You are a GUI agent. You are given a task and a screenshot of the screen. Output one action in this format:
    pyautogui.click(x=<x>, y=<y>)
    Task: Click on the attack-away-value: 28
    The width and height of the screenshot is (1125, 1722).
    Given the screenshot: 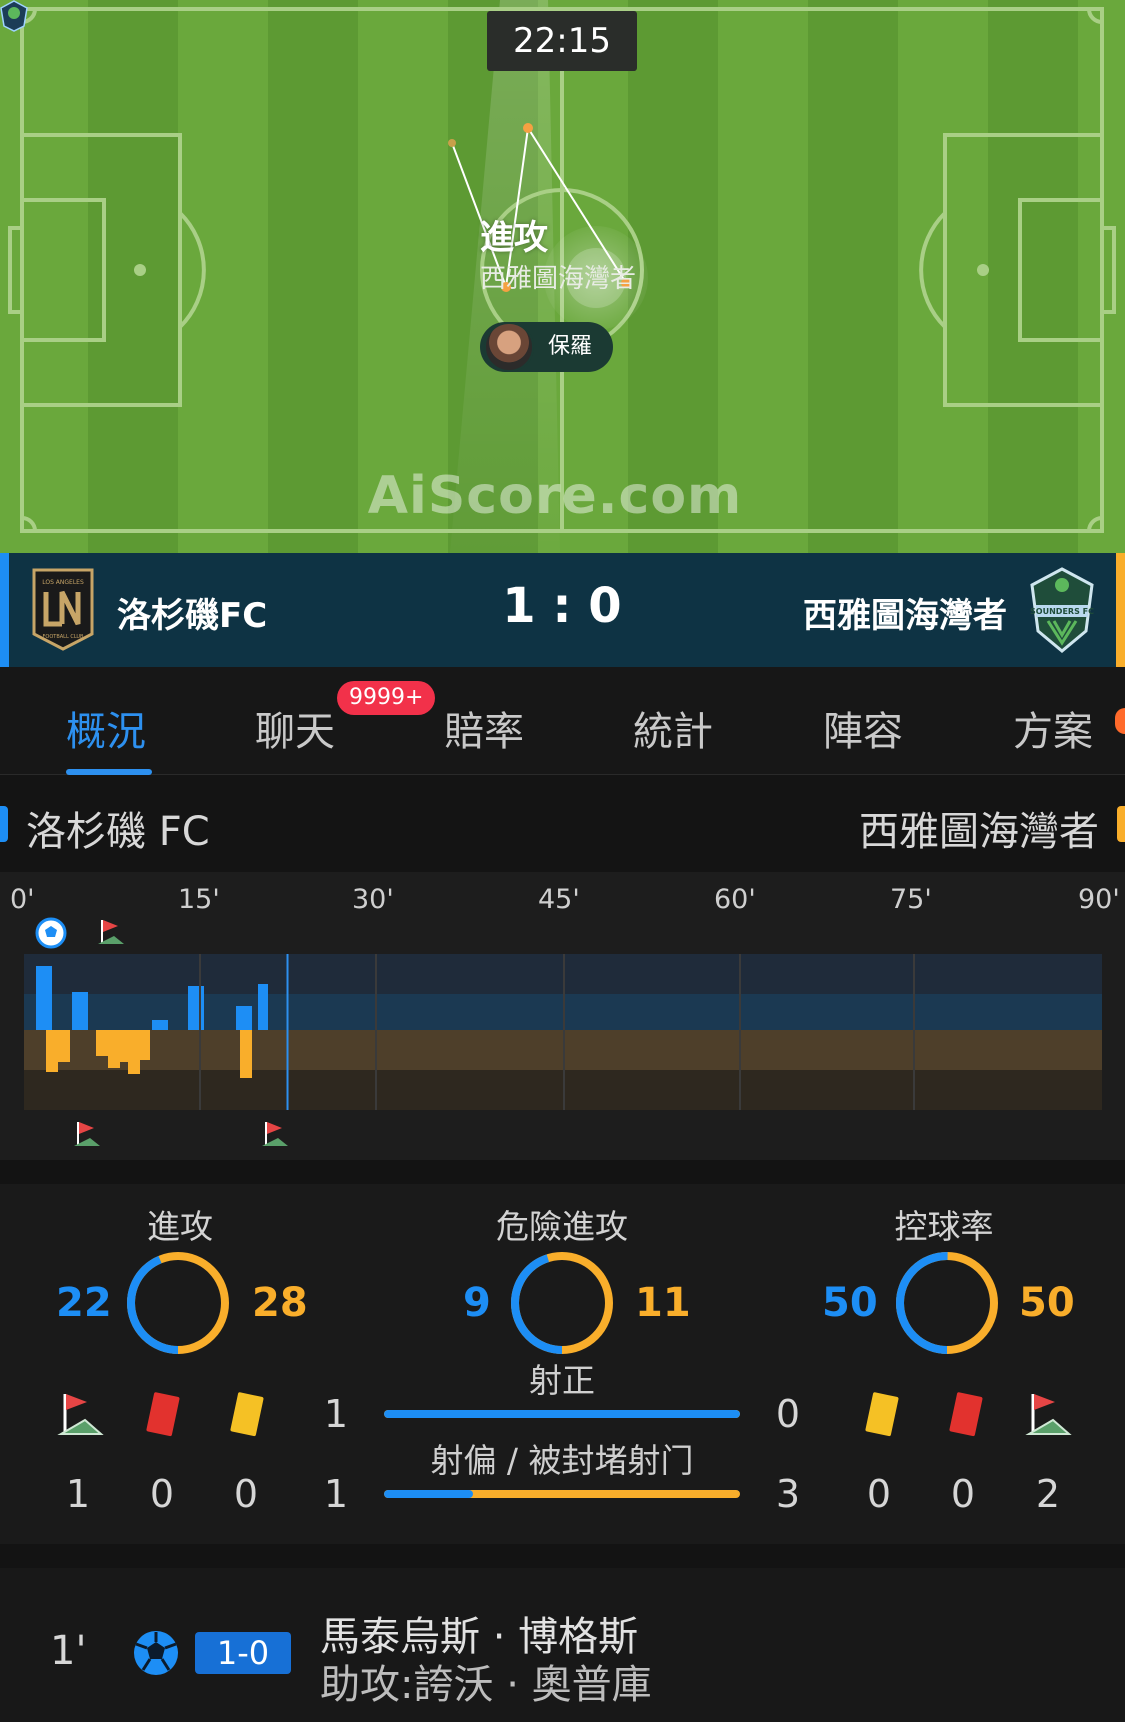 What is the action you would take?
    pyautogui.click(x=280, y=1303)
    